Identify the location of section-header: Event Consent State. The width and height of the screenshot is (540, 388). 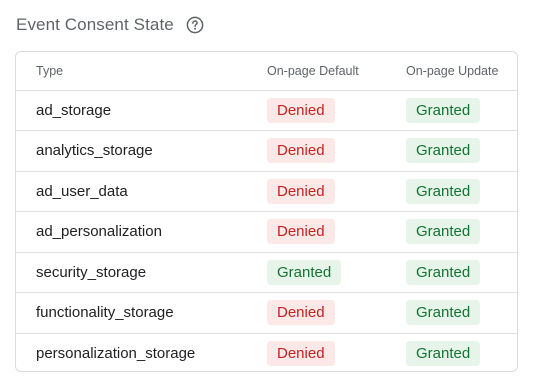
(110, 25).